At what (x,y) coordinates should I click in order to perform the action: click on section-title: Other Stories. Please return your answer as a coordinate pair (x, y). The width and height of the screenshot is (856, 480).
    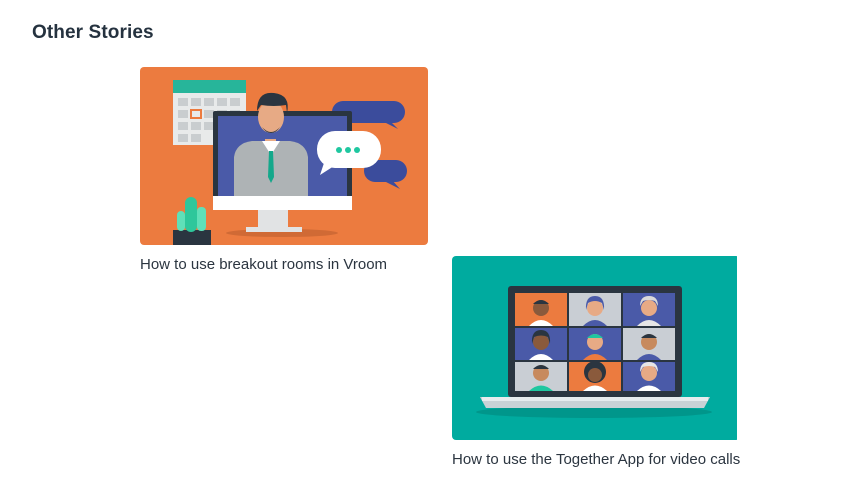
    Looking at the image, I should click on (93, 32).